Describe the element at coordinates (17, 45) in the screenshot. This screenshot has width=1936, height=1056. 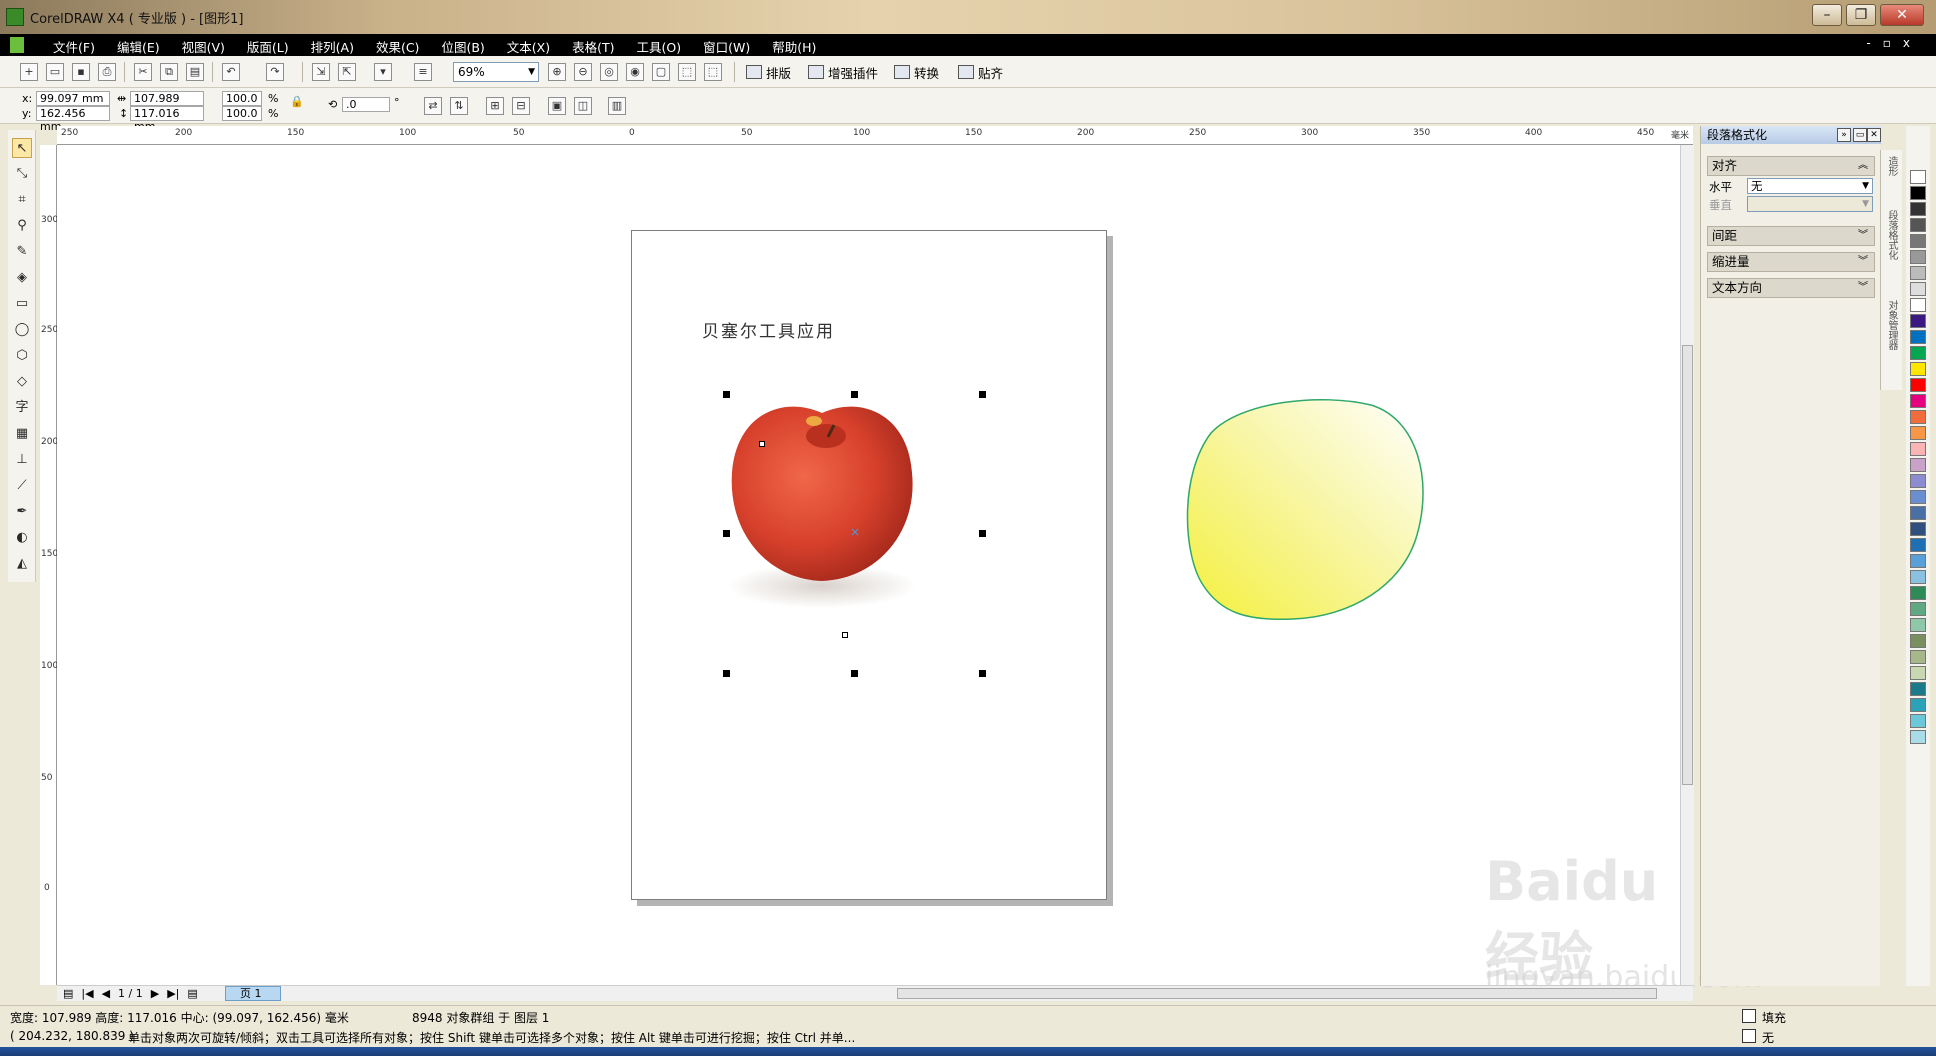
I see `document-icon` at that location.